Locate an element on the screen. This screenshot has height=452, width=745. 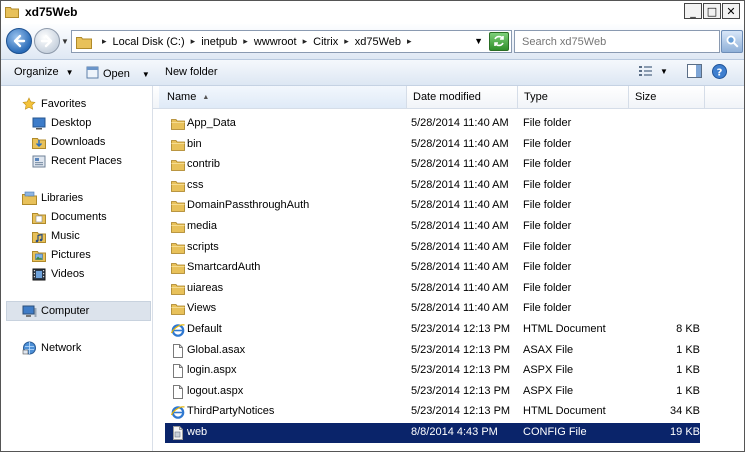
nav-favorites: Favorites is located at coordinates (53, 104).